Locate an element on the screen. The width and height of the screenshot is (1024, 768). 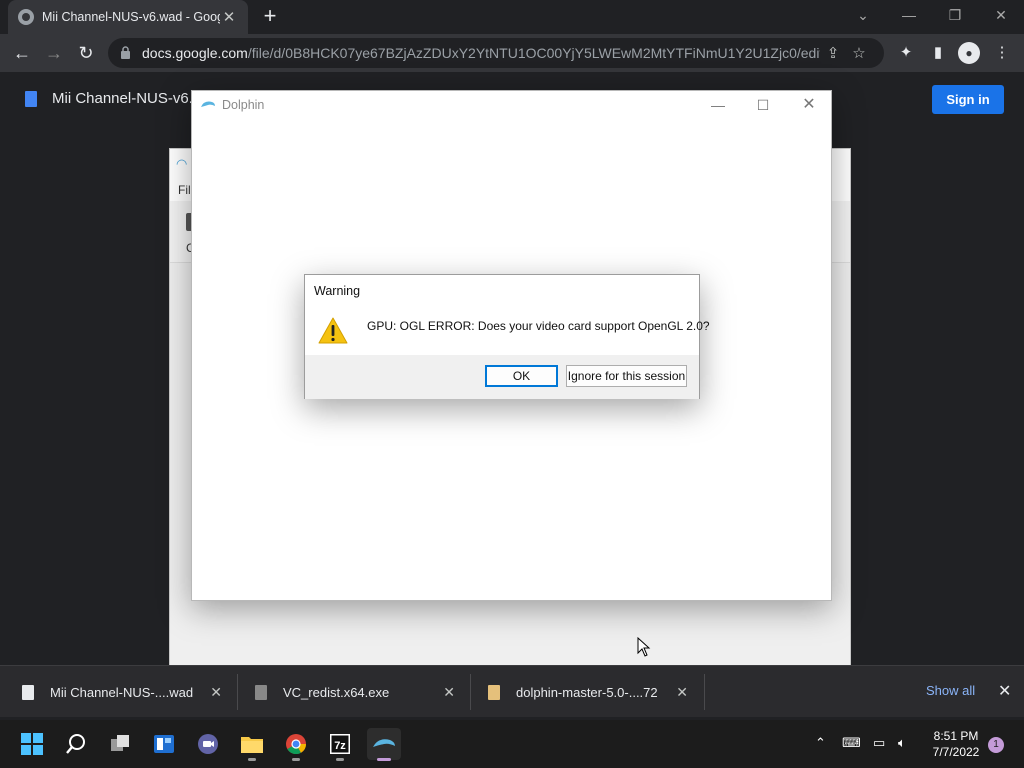
widgets-icon is located at coordinates (164, 744).